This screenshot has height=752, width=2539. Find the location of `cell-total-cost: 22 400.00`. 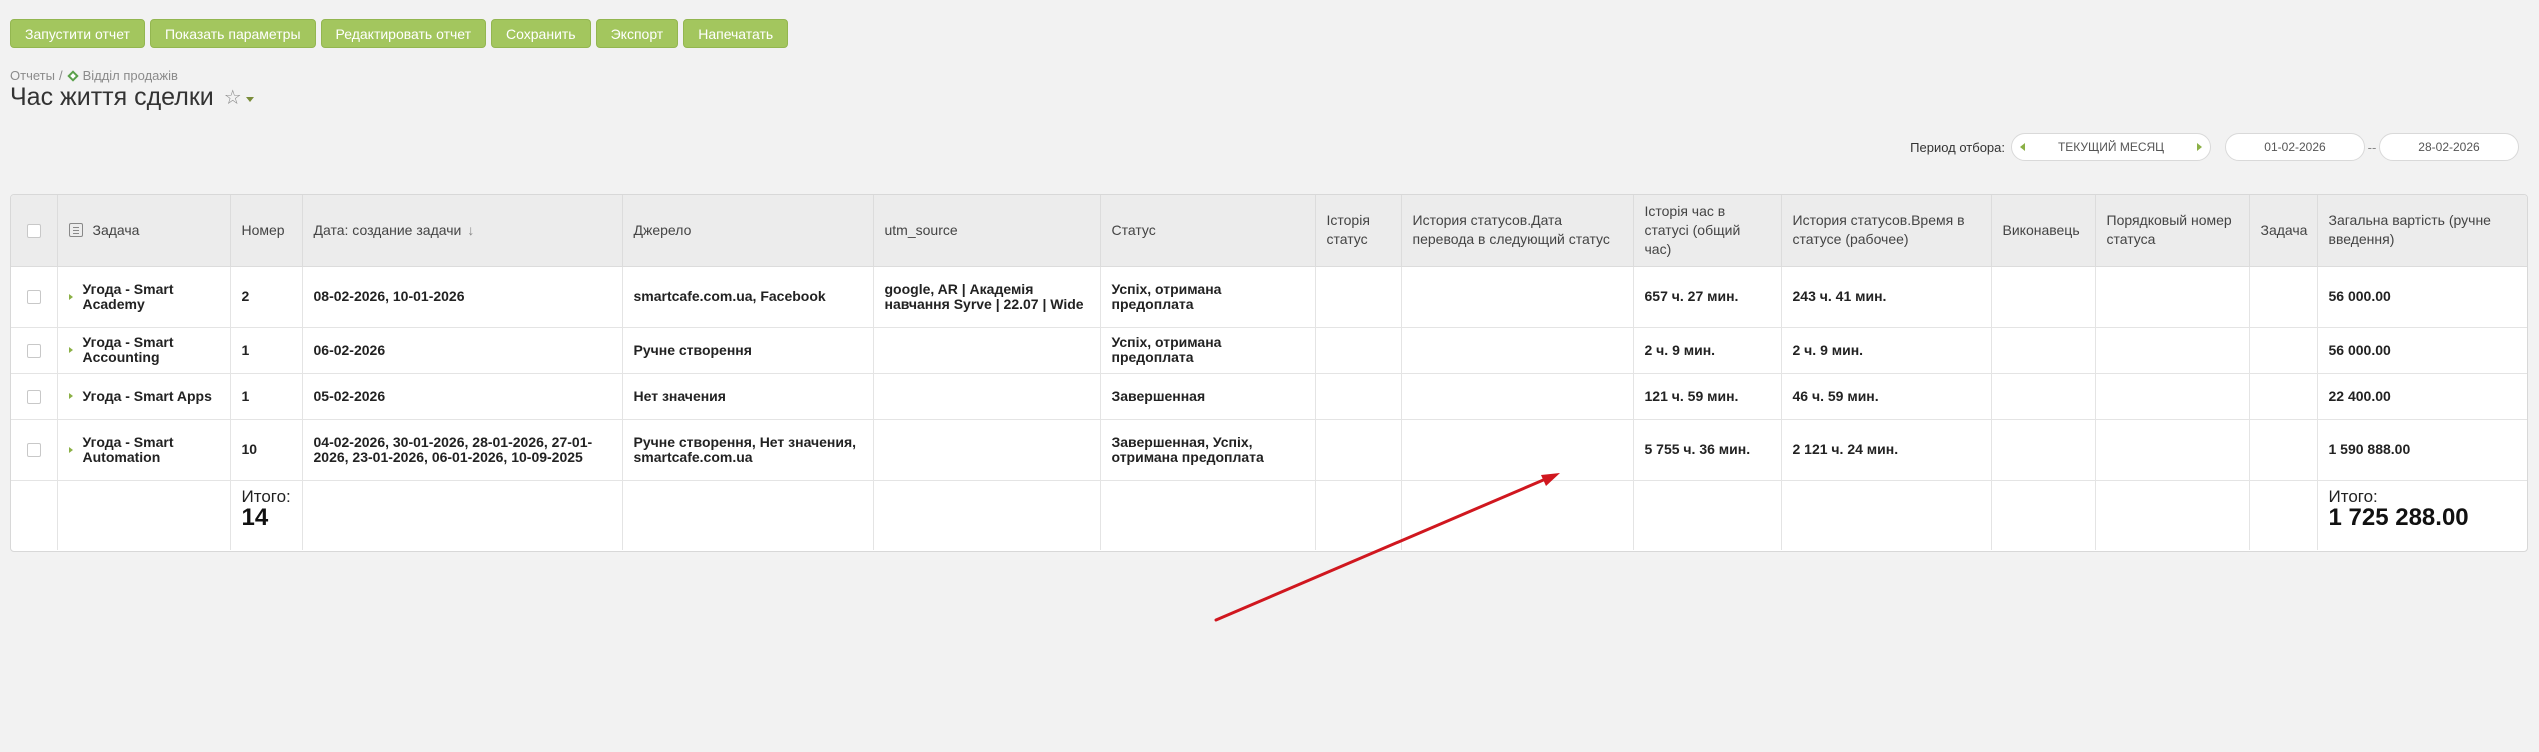

cell-total-cost: 22 400.00 is located at coordinates (2422, 396).